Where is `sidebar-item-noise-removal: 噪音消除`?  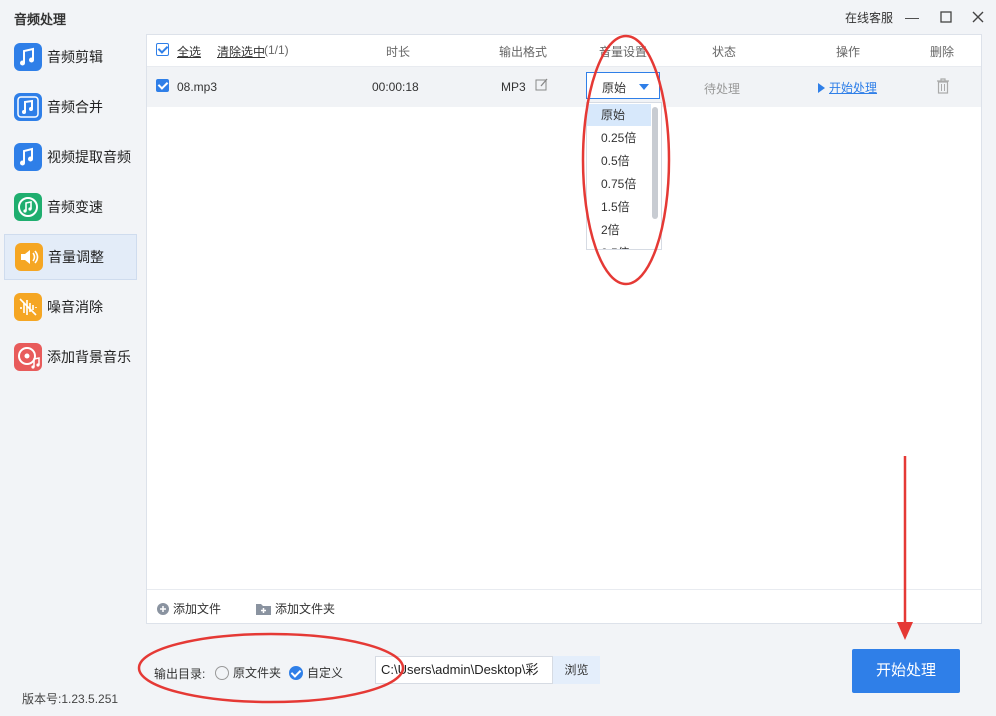 sidebar-item-noise-removal: 噪音消除 is located at coordinates (70, 307).